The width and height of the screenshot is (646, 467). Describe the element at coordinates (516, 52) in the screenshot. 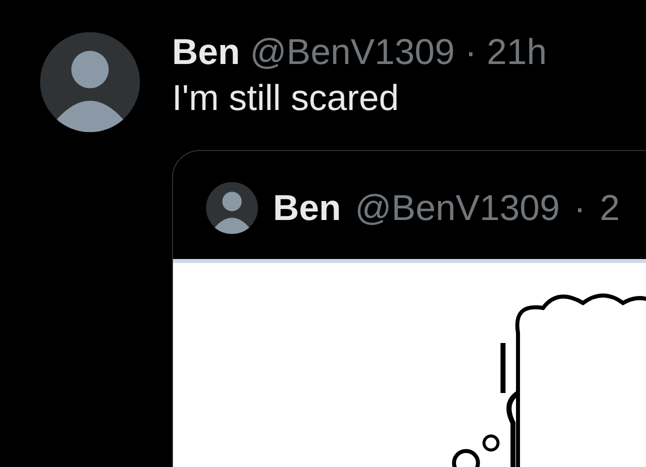

I see `post-time: 21h` at that location.